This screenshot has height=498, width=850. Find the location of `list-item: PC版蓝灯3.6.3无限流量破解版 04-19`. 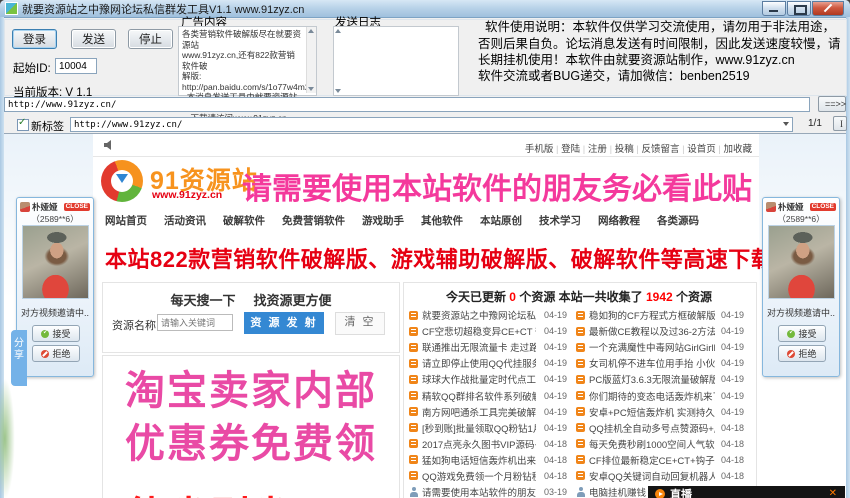

list-item: PC版蓝灯3.6.3无限流量破解版 04-19 is located at coordinates (660, 379).